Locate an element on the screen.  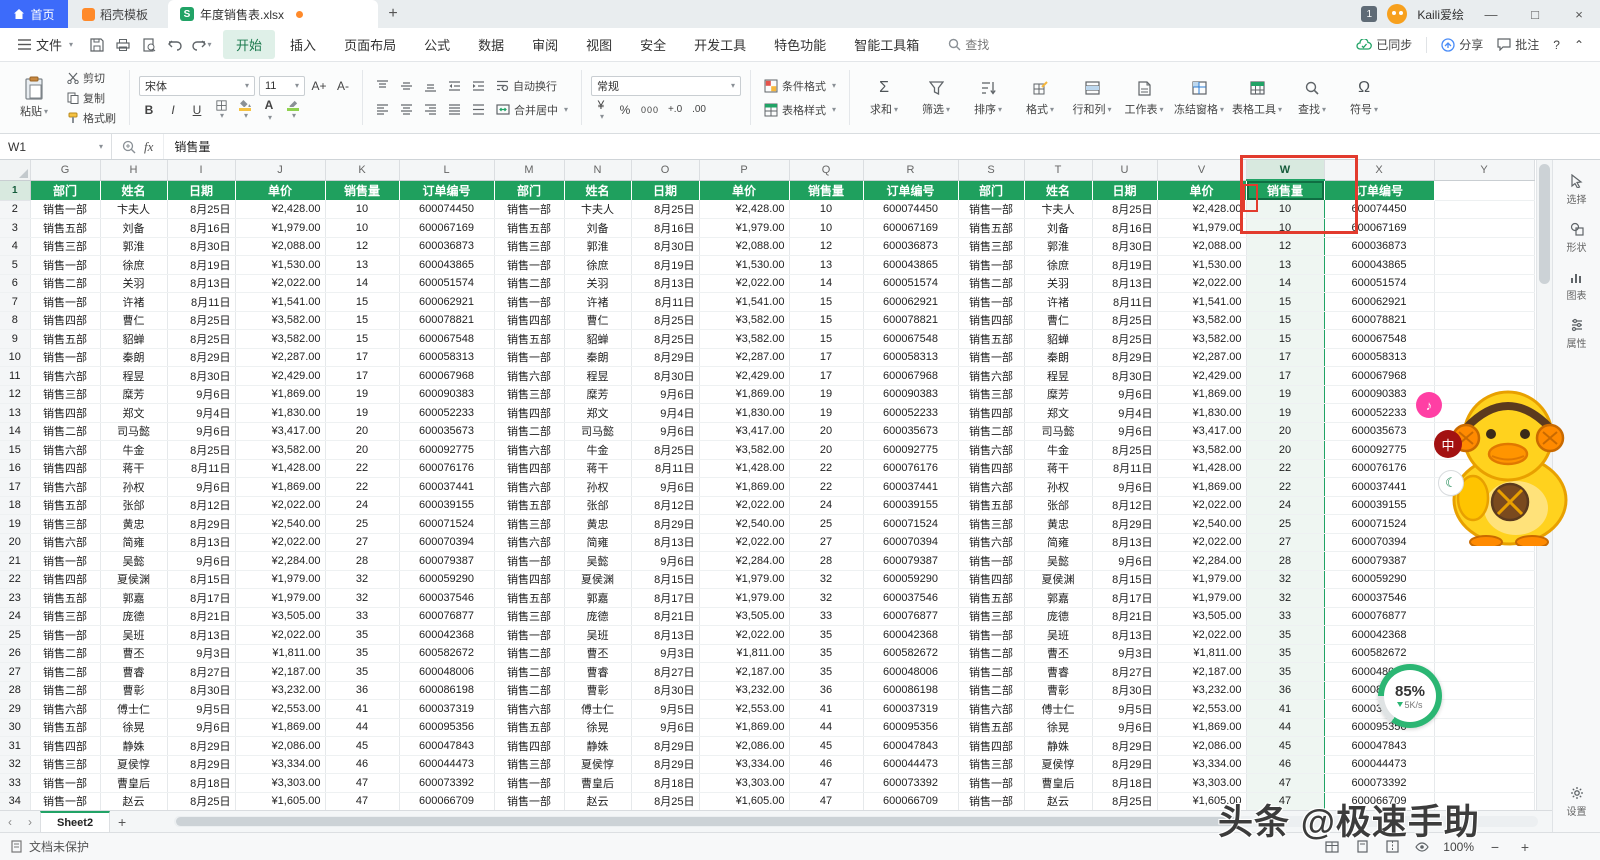
cell: 夏侯惇 is located at coordinates (598, 764).